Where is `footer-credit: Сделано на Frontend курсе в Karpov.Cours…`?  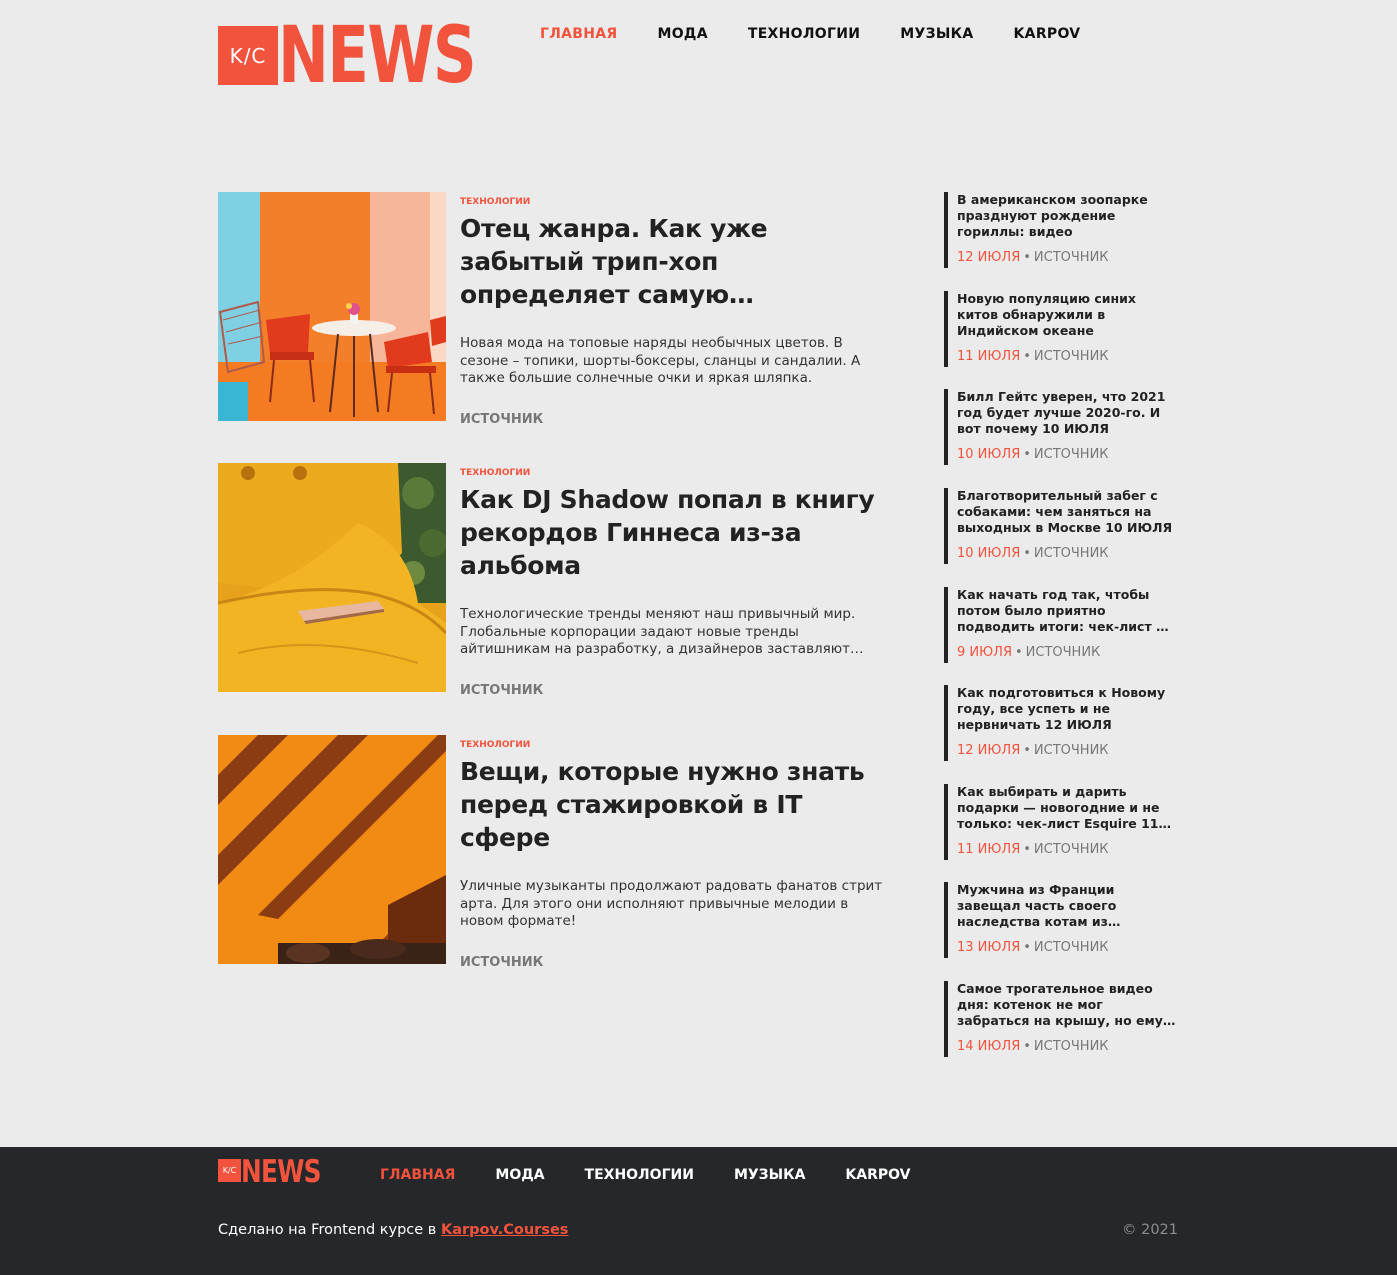 footer-credit: Сделано на Frontend курсе в Karpov.Cours… is located at coordinates (393, 1230).